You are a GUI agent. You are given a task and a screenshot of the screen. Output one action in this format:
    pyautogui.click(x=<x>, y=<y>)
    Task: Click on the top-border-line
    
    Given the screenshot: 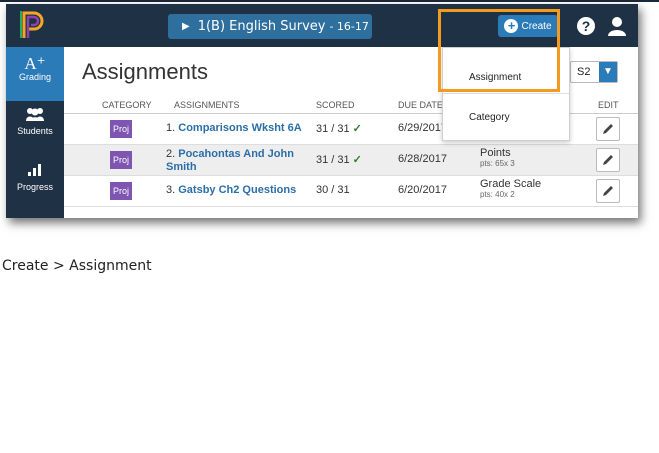 What is the action you would take?
    pyautogui.click(x=329, y=1)
    